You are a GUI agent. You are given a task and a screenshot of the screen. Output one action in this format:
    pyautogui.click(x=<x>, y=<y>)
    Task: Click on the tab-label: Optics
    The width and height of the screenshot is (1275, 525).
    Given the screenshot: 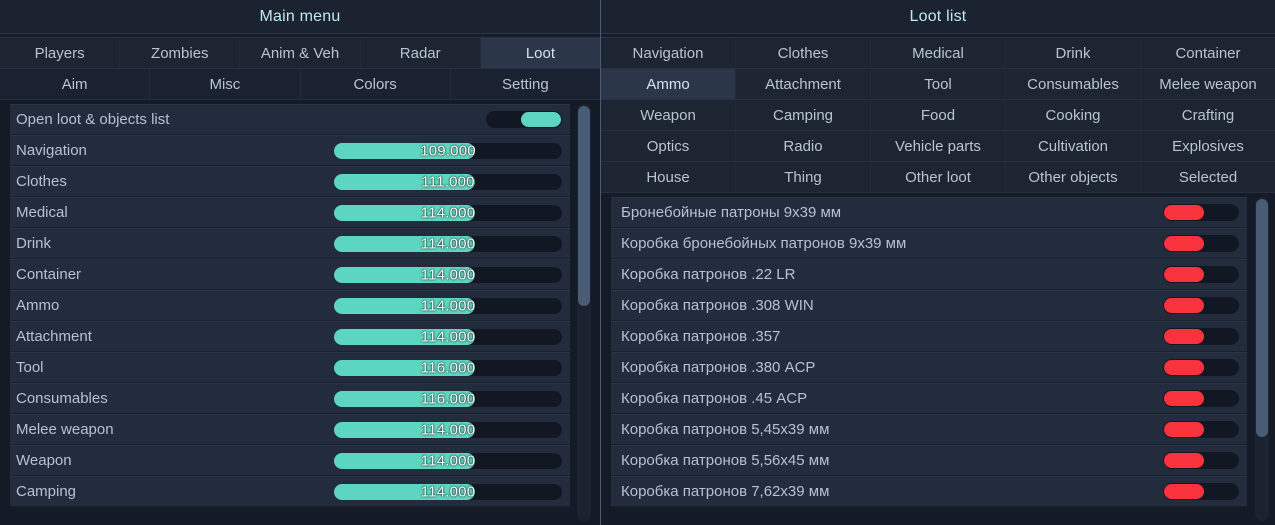 What is the action you would take?
    pyautogui.click(x=668, y=146)
    